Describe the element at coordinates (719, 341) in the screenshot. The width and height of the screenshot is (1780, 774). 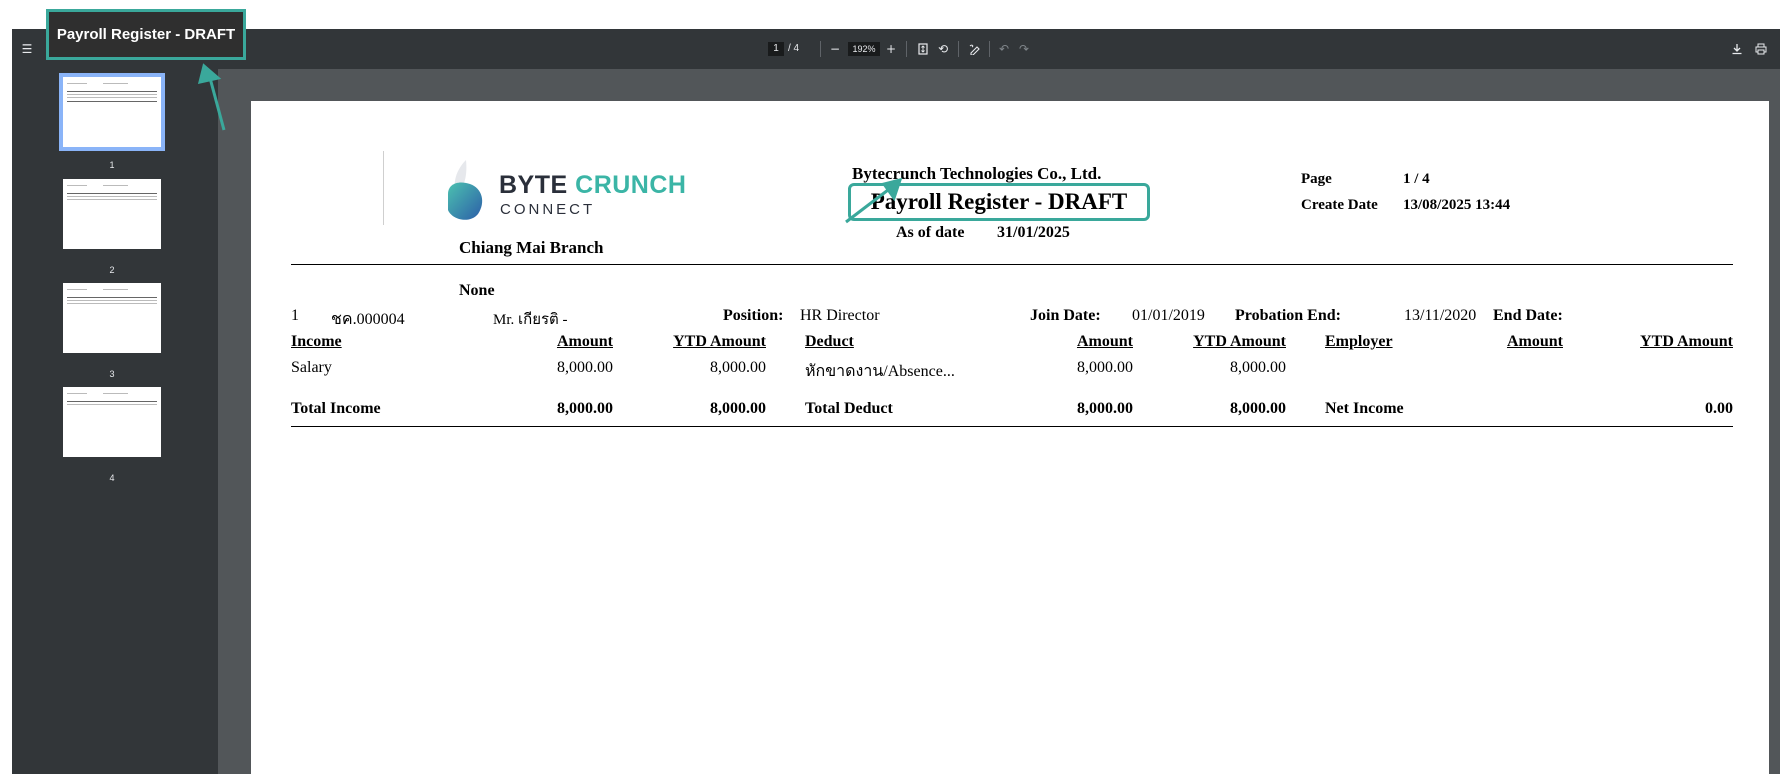
I see `col-income-ytd: YTD Amount` at that location.